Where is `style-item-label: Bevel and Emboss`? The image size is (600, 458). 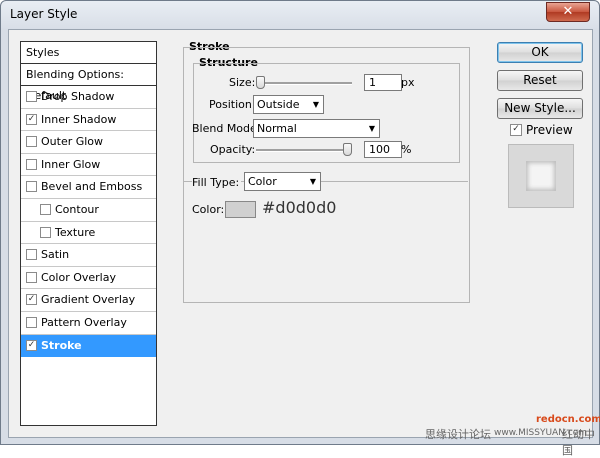
style-item-label: Bevel and Emboss is located at coordinates (92, 187).